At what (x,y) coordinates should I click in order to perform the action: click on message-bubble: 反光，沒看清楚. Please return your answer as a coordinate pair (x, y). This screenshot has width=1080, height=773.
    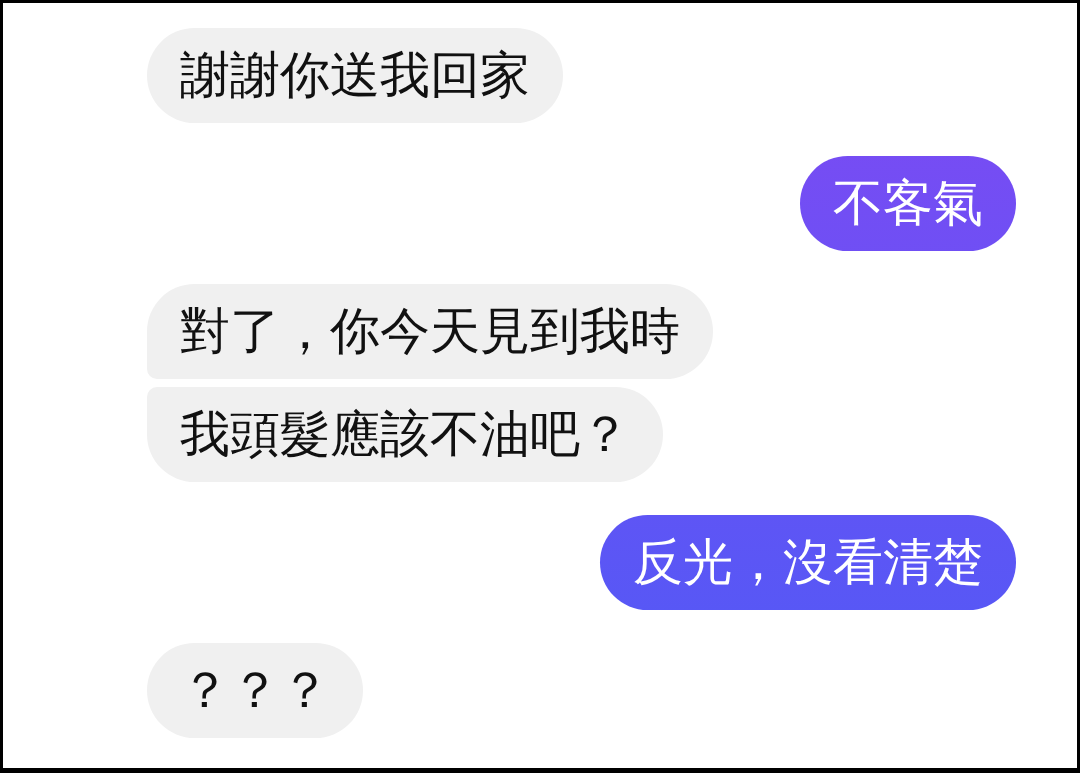
    Looking at the image, I should click on (808, 562).